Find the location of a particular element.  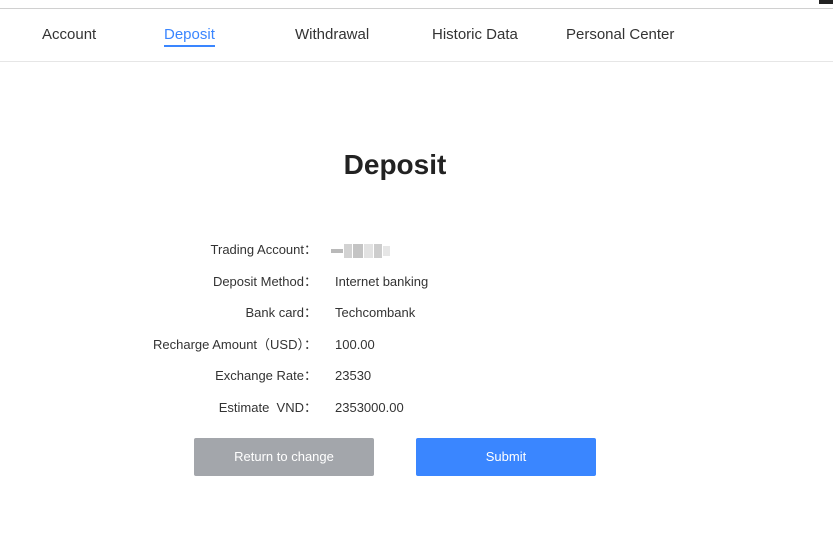

detail-row-recharge-amount: Recharge Amount（USD）： 100.00 is located at coordinates (416, 345).